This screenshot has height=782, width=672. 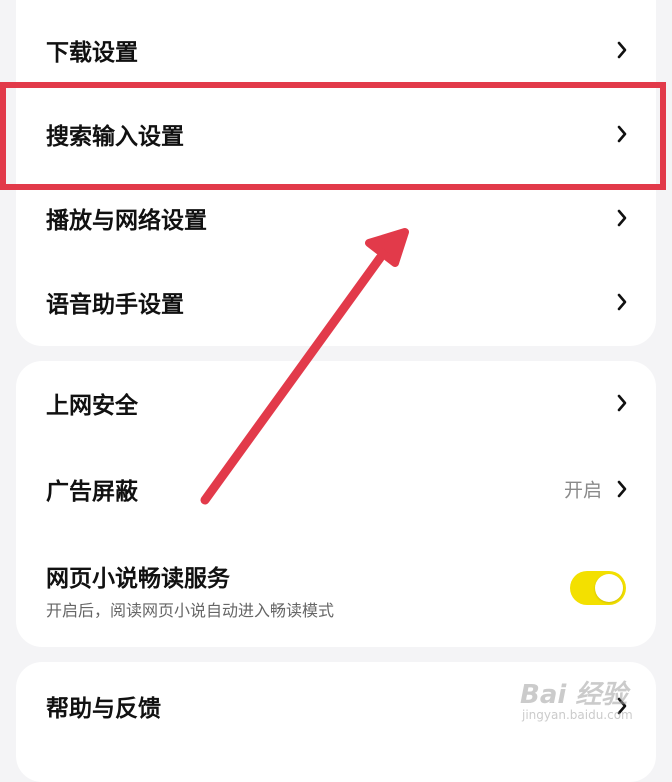 I want to click on playback-network-settings-item: 播放与网络设置, so click(x=336, y=218).